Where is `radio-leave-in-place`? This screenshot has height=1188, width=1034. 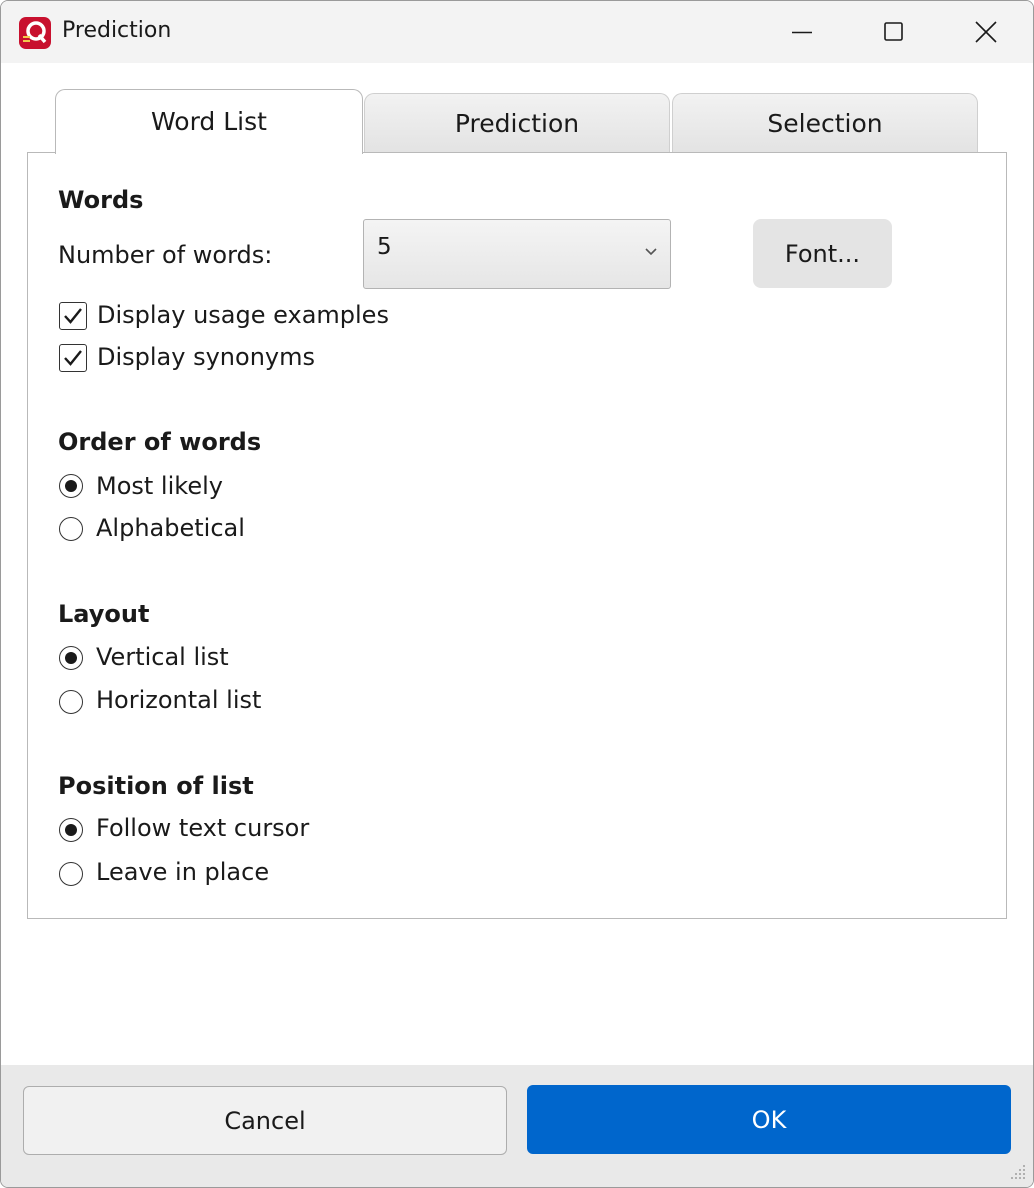 radio-leave-in-place is located at coordinates (71, 874).